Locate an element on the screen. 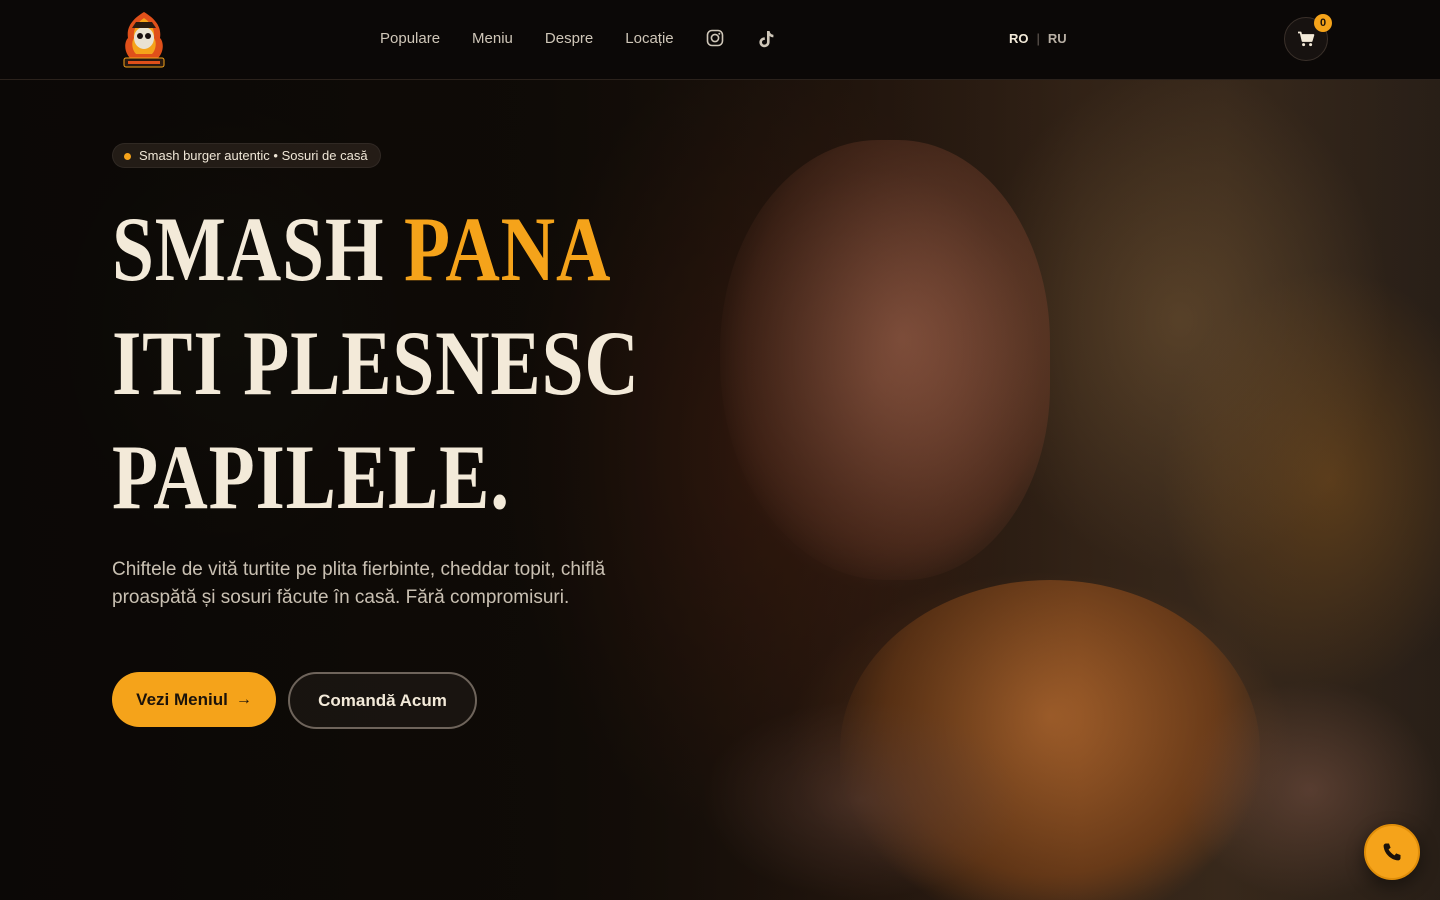  headline-line-1: SMASH PANA is located at coordinates (361, 249).